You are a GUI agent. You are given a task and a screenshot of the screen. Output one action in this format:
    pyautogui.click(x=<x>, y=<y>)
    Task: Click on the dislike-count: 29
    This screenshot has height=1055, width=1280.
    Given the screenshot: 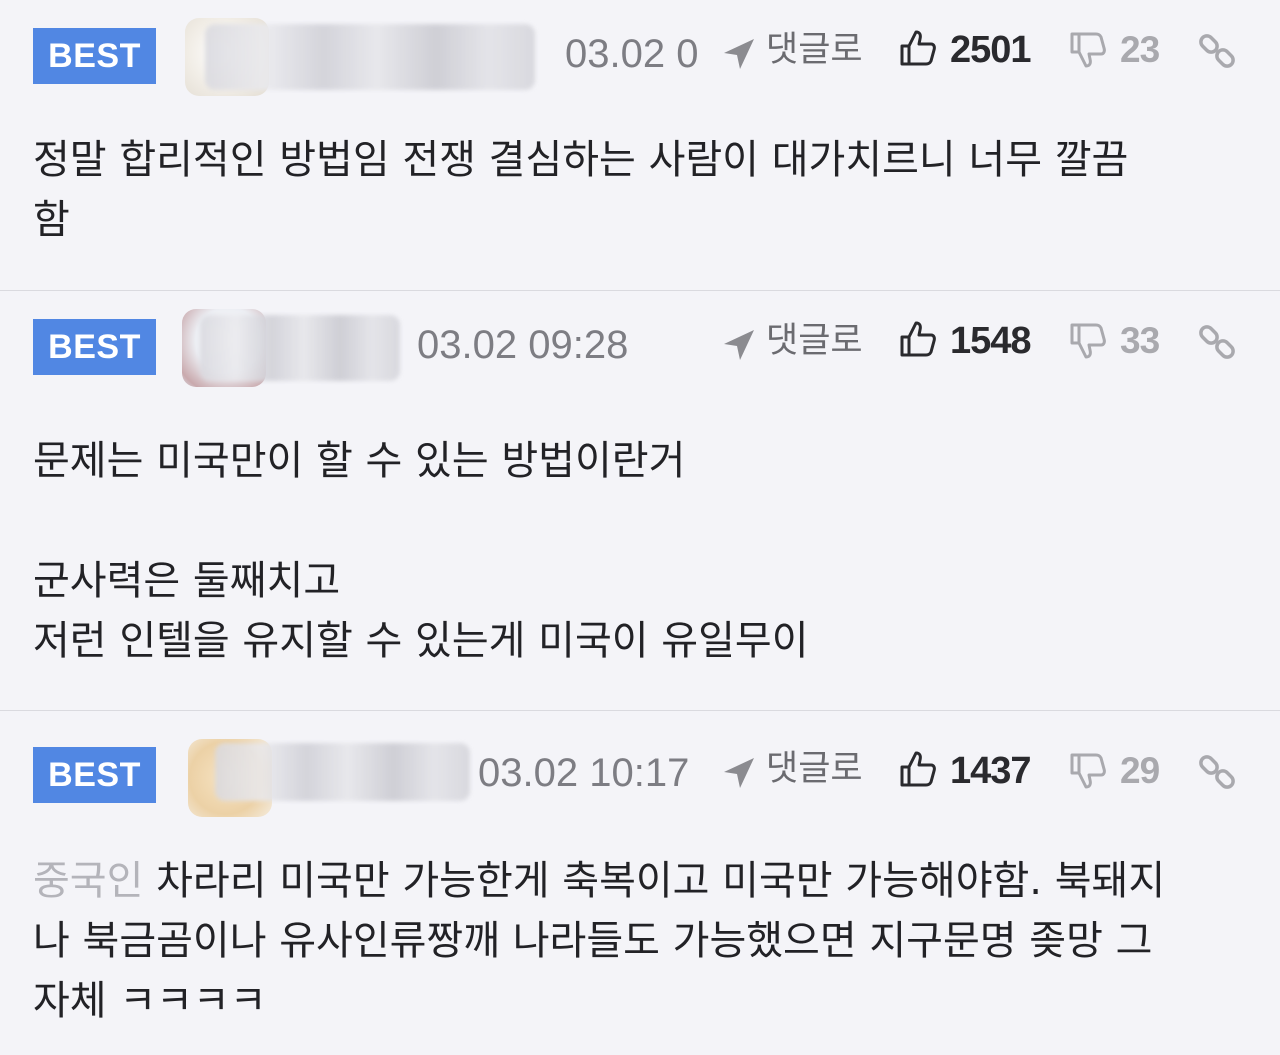 What is the action you would take?
    pyautogui.click(x=1140, y=770)
    